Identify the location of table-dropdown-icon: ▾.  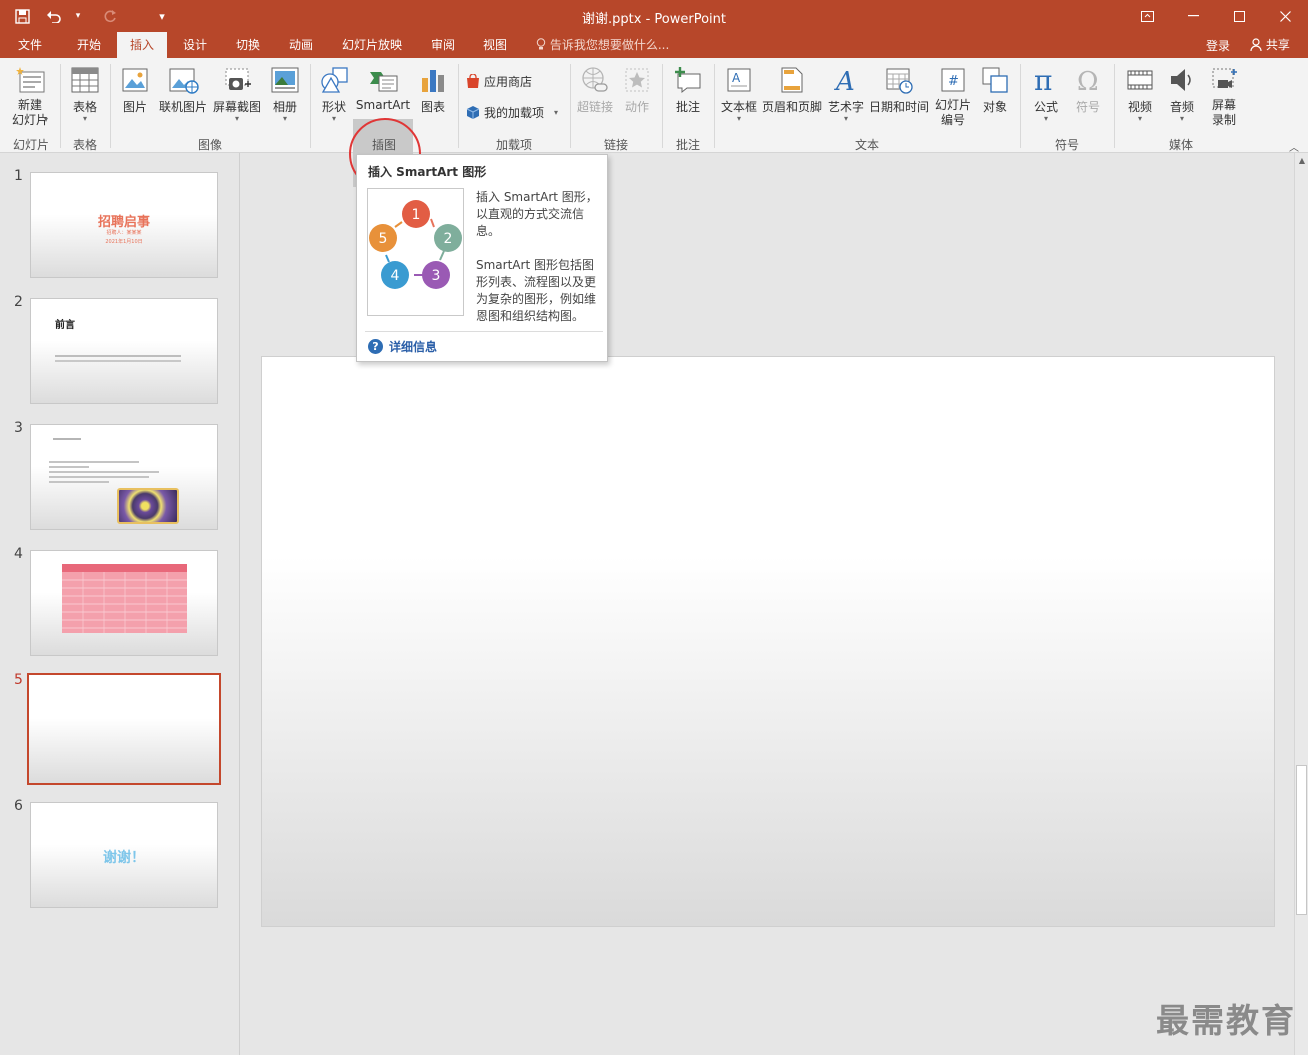
(85, 119).